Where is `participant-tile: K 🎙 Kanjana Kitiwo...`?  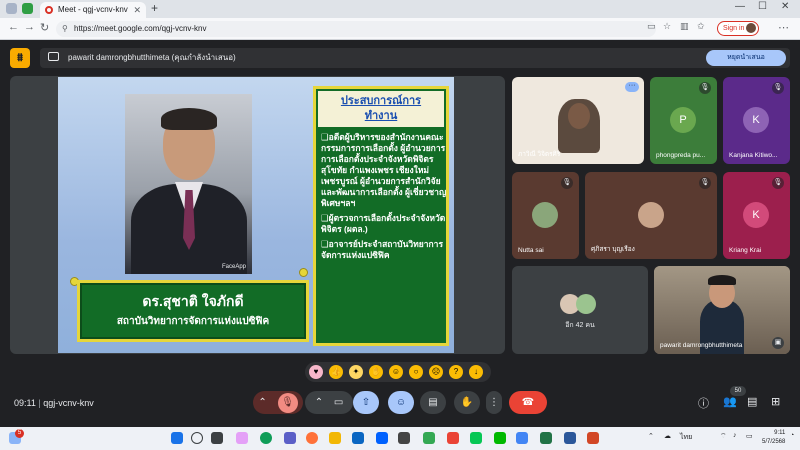 participant-tile: K 🎙 Kanjana Kitiwo... is located at coordinates (756, 120).